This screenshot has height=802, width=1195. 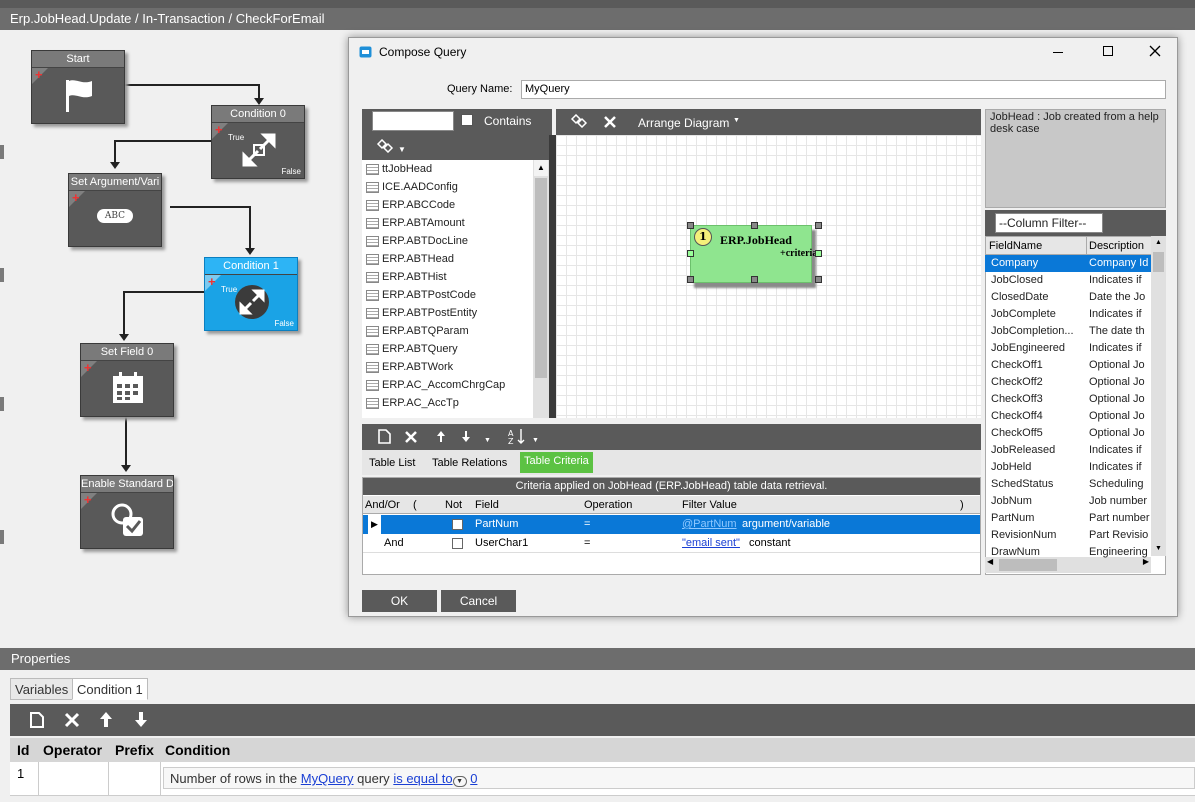 I want to click on table-list-item: ERP.ABTHist, so click(x=447, y=277).